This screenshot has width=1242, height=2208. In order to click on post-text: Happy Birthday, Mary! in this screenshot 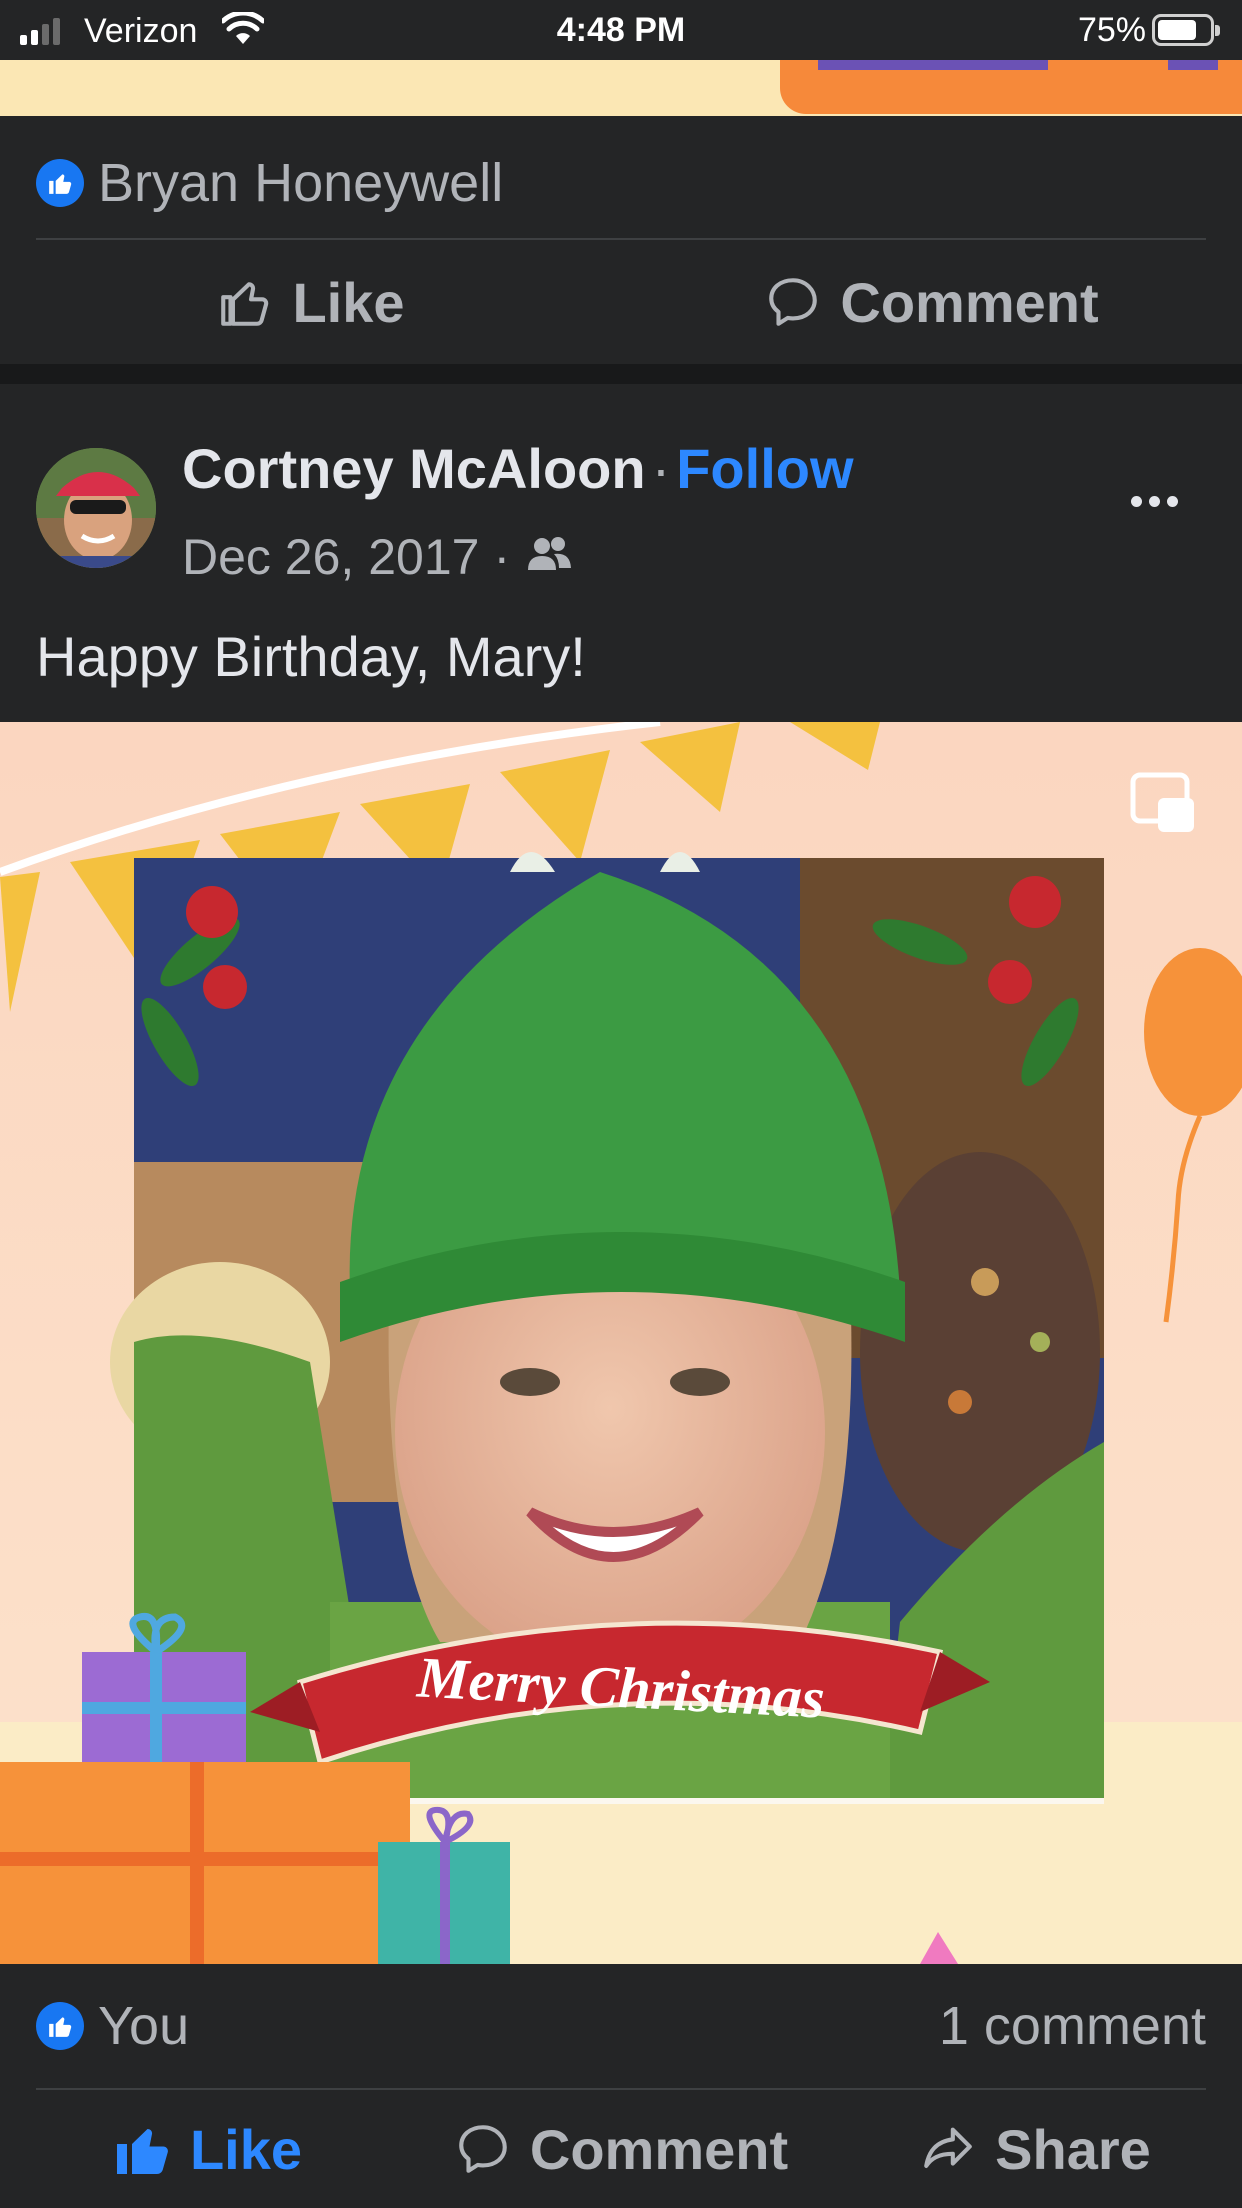, I will do `click(311, 656)`.